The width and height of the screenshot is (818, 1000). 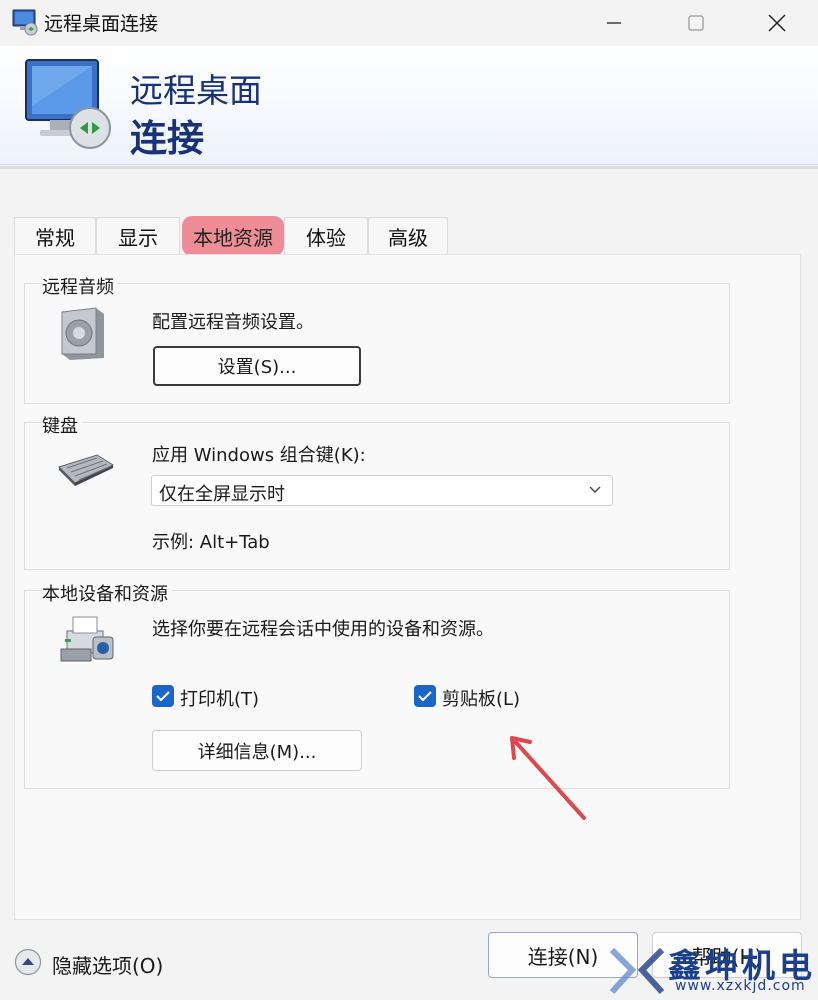 I want to click on maximize-button, so click(x=696, y=23).